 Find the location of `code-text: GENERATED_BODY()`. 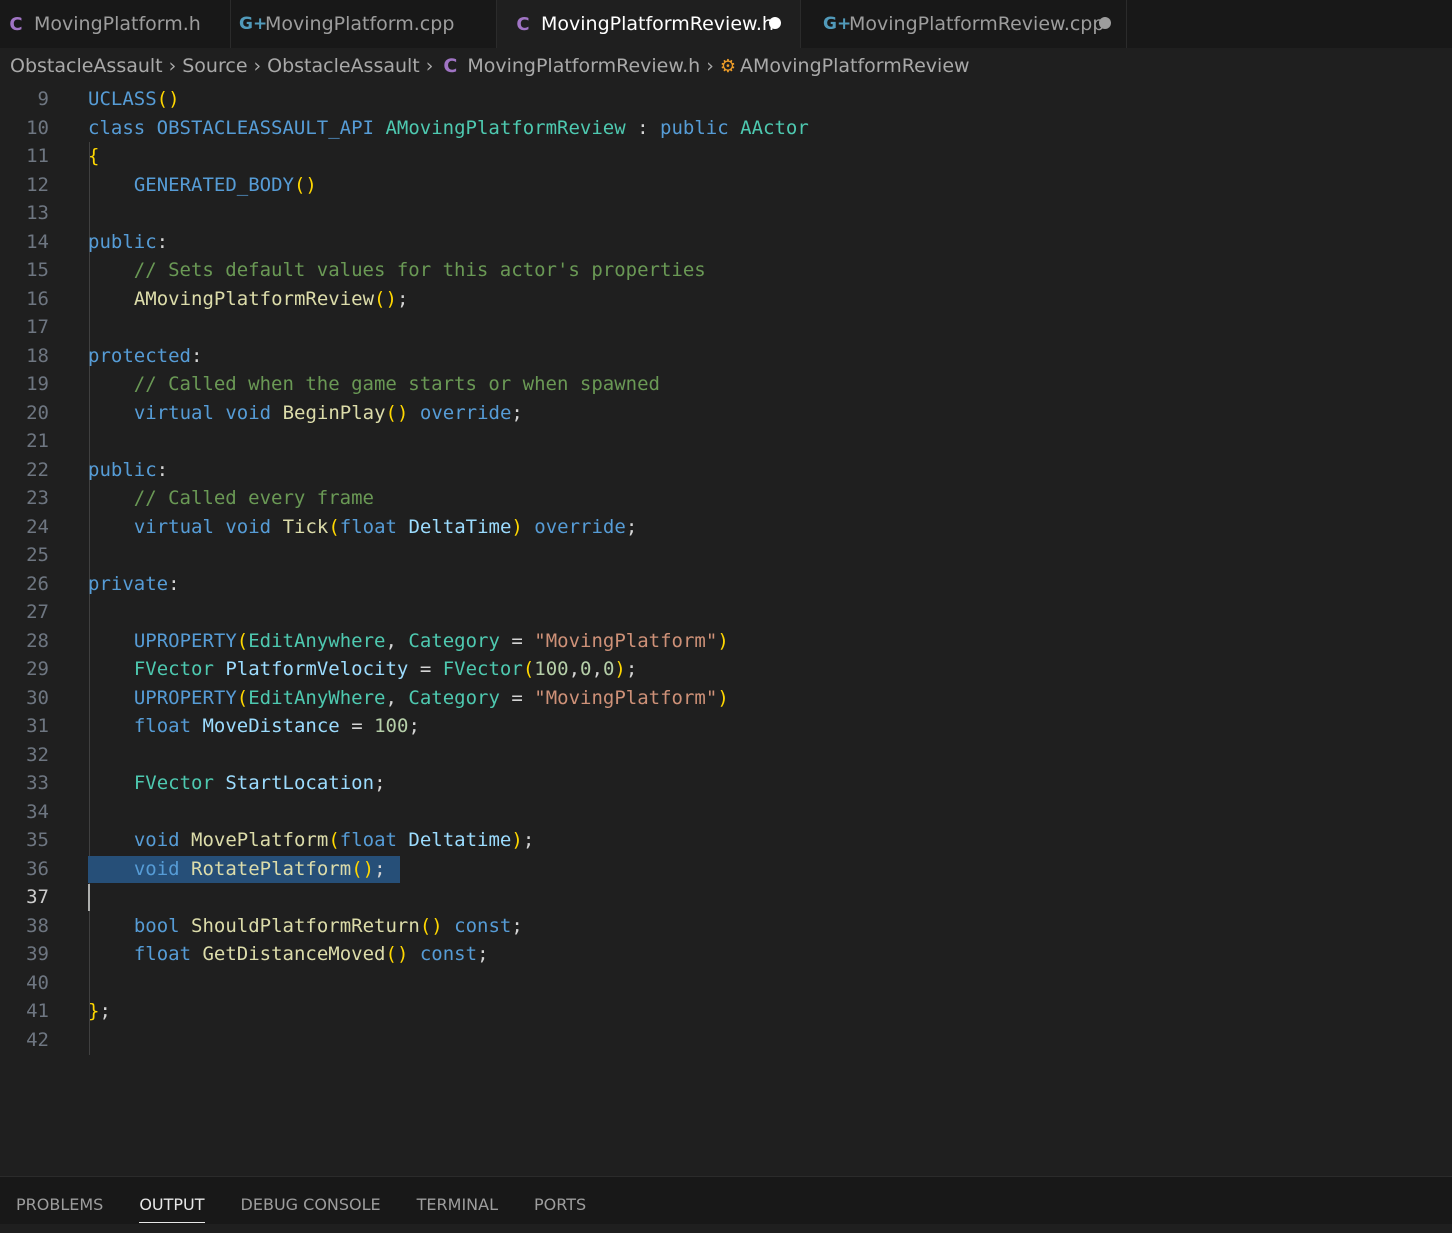

code-text: GENERATED_BODY() is located at coordinates (225, 185).